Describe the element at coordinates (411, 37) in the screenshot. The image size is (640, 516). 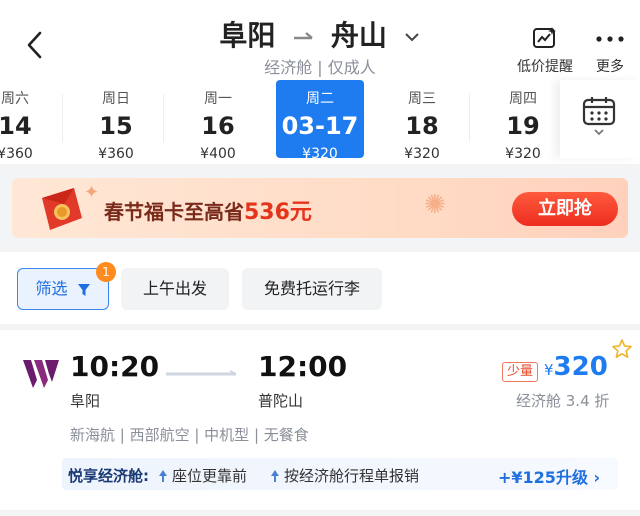
I see `chevron-down-icon` at that location.